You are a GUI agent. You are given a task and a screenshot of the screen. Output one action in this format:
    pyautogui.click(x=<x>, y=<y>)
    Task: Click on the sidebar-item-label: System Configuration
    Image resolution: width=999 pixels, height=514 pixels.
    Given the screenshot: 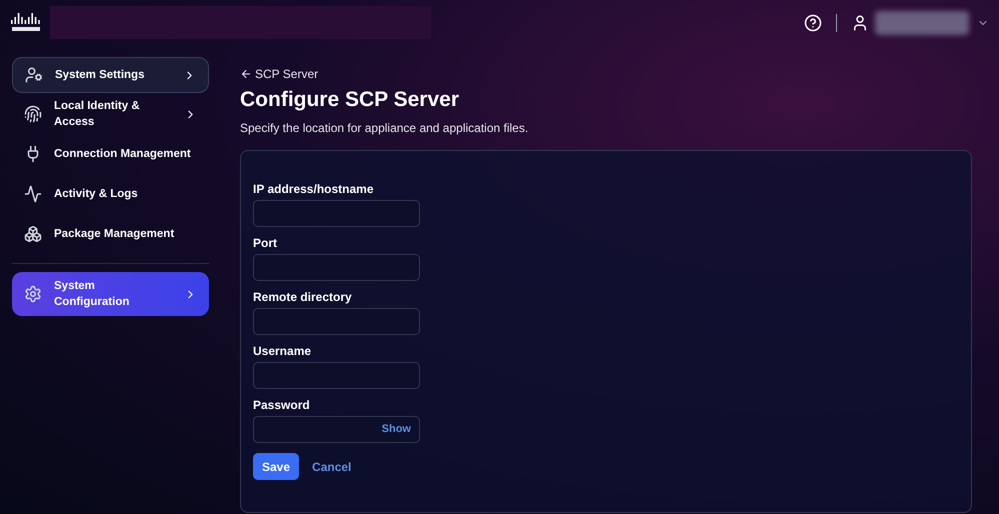 What is the action you would take?
    pyautogui.click(x=92, y=294)
    